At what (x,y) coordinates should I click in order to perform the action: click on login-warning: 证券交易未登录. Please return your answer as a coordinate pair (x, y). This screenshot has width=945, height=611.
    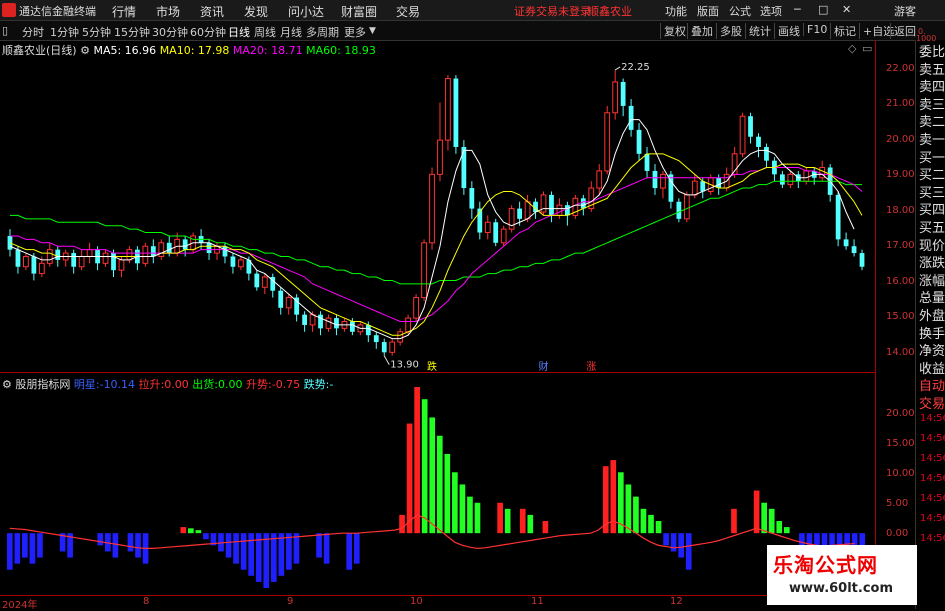
    Looking at the image, I should click on (552, 11).